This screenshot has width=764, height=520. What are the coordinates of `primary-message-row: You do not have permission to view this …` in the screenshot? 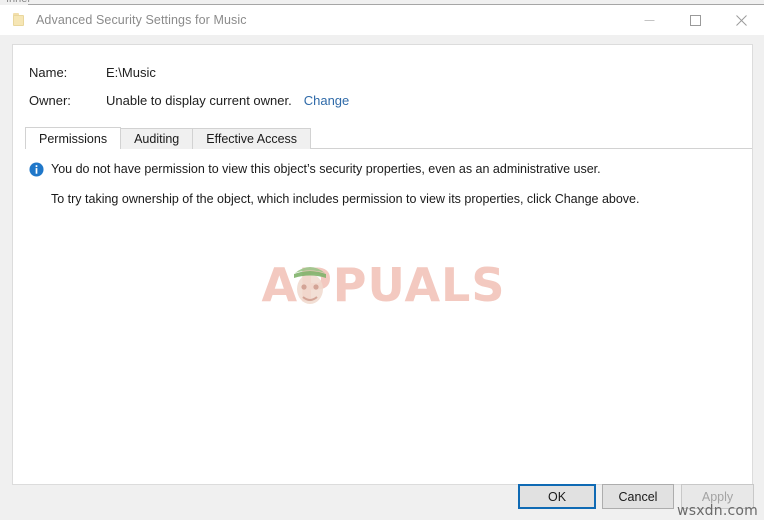 It's located at (381, 169).